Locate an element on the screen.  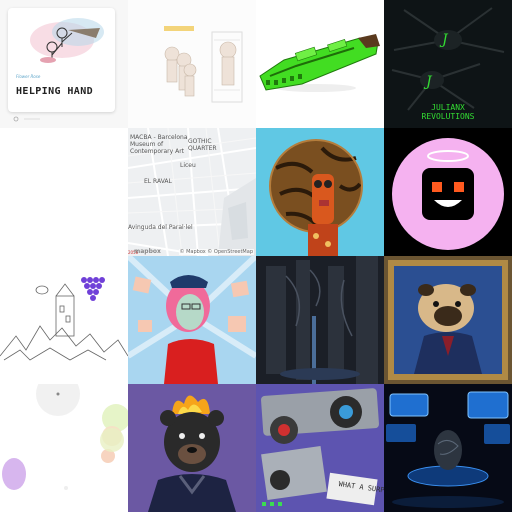
pastel-bubbles-tile is located at coordinates (64, 448).